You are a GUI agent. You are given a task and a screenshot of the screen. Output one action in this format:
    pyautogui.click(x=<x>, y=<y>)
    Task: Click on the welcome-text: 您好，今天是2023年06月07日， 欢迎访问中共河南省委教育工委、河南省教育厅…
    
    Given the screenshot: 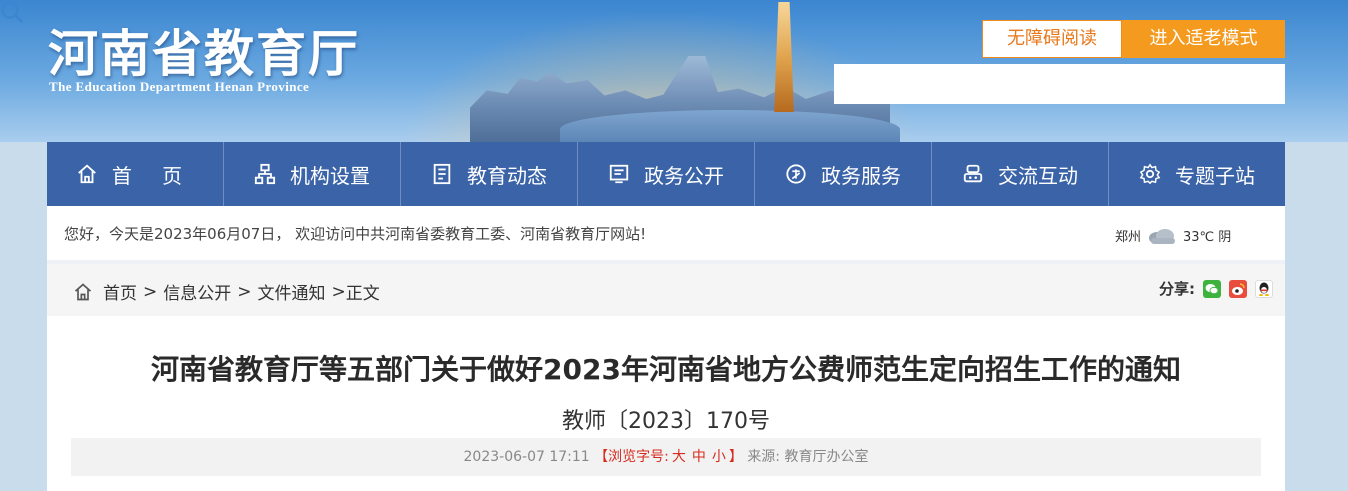 What is the action you would take?
    pyautogui.click(x=355, y=234)
    